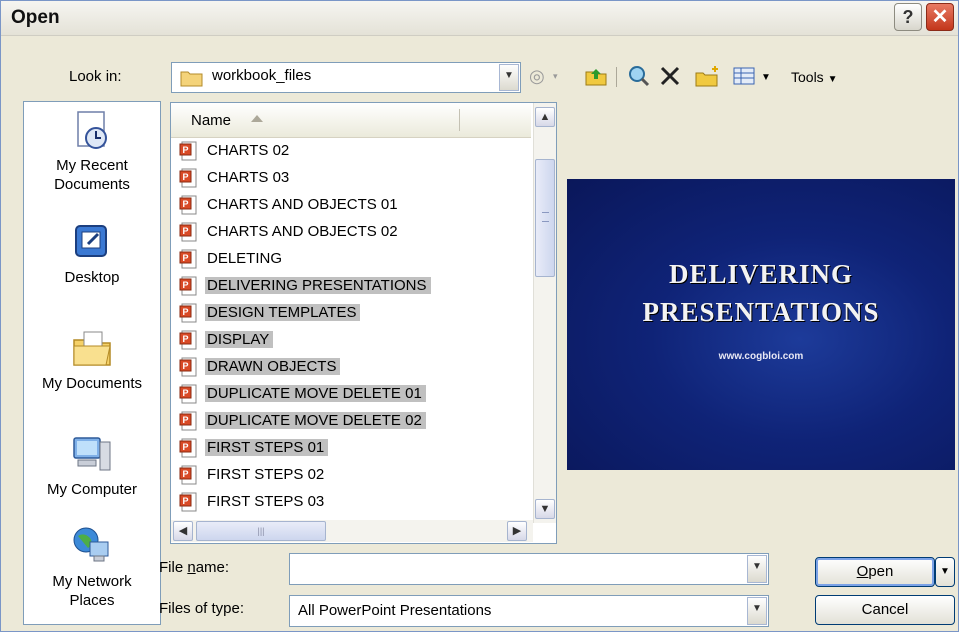 This screenshot has width=959, height=632. What do you see at coordinates (315, 420) in the screenshot?
I see `file-name: DUPLICATE MOVE DELETE 02` at bounding box center [315, 420].